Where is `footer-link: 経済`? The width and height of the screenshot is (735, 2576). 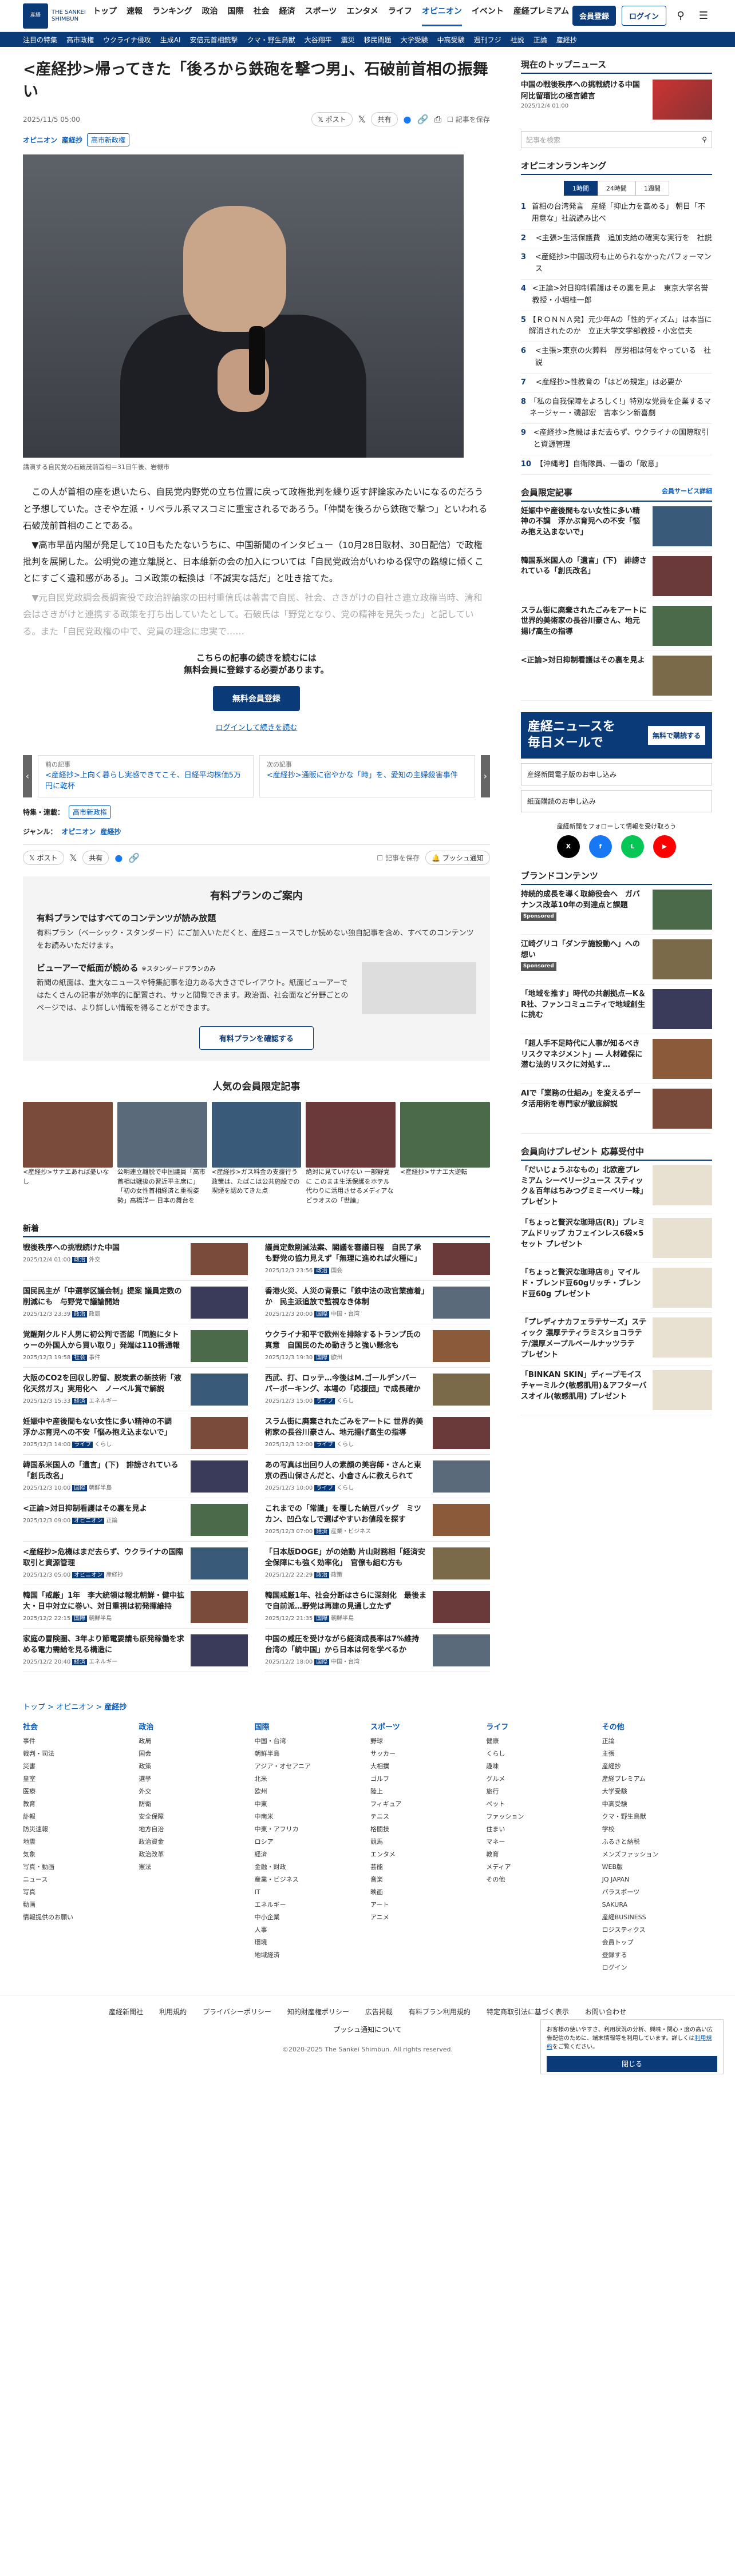
footer-link: 経済 is located at coordinates (310, 1854).